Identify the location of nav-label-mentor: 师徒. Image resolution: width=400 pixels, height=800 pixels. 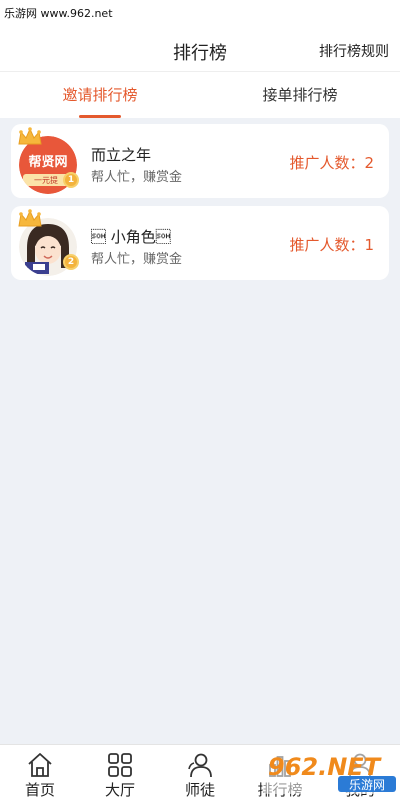
(199, 790).